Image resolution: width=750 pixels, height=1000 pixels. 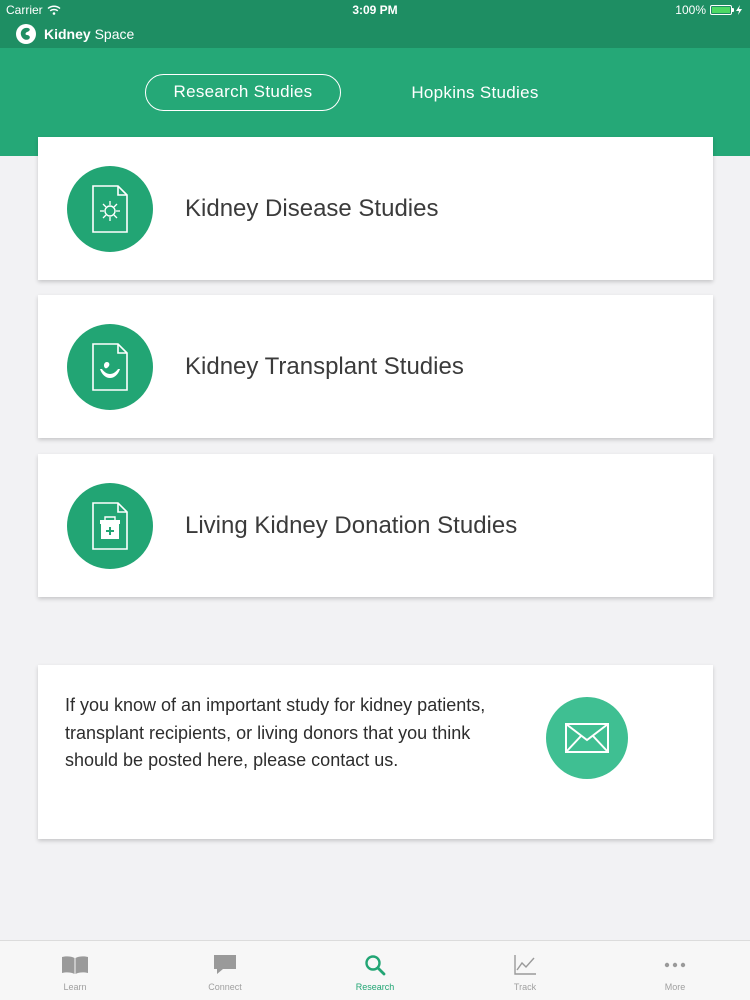 I want to click on tab-connect: Connect, so click(x=225, y=970).